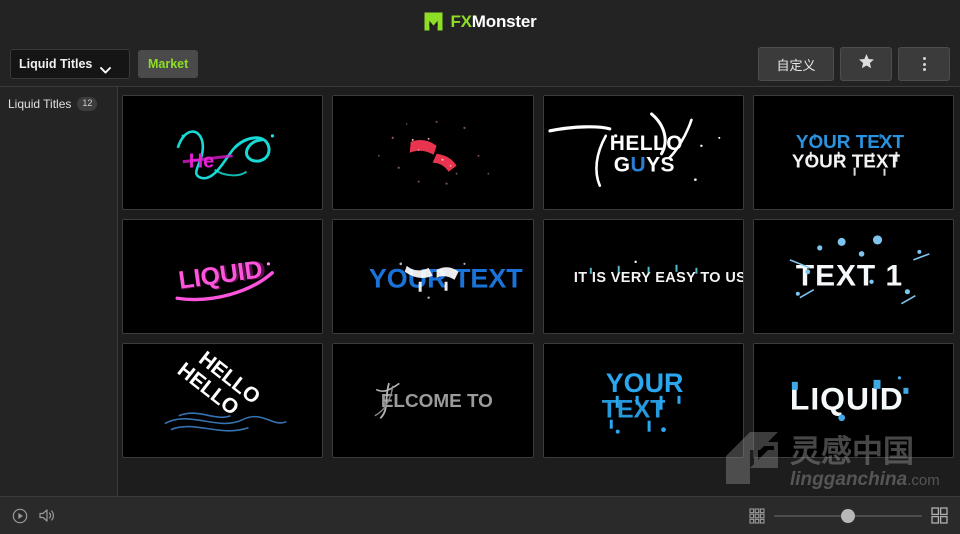 The height and width of the screenshot is (534, 960). I want to click on play-circle-icon, so click(20, 516).